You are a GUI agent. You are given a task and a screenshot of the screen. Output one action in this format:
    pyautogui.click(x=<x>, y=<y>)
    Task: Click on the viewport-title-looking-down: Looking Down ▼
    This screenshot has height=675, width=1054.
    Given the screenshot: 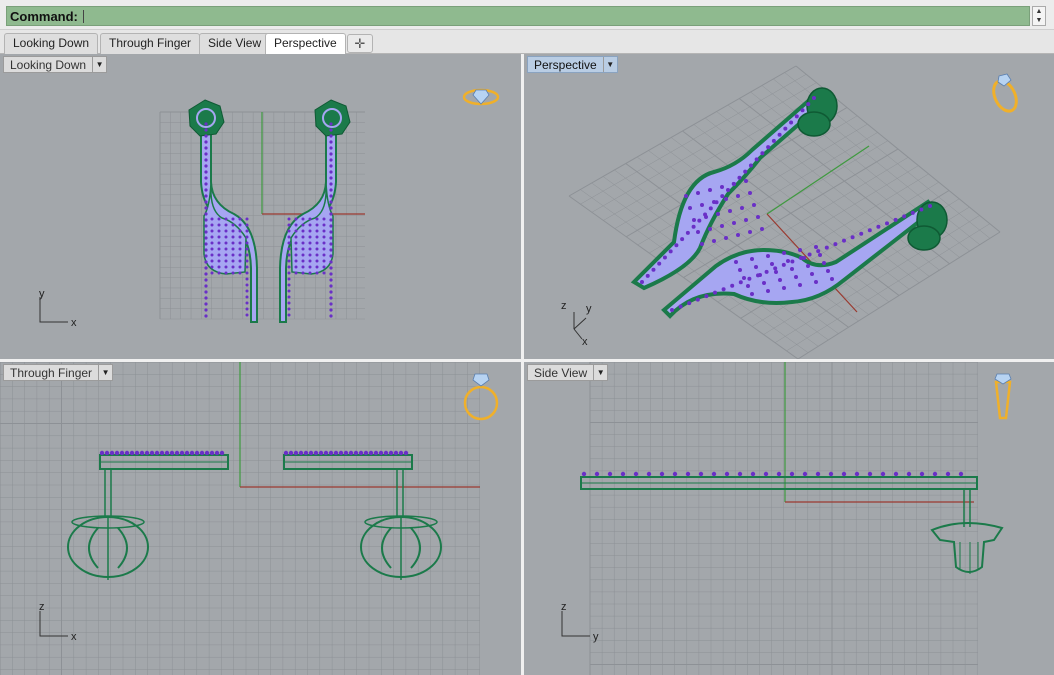 What is the action you would take?
    pyautogui.click(x=55, y=64)
    